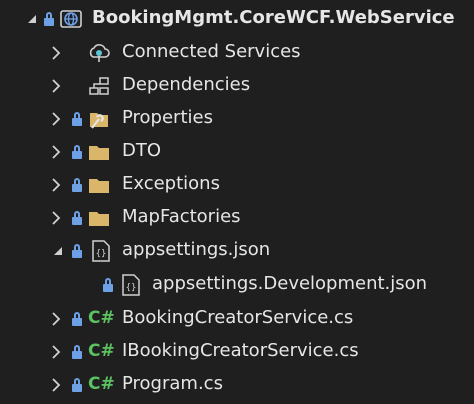 The image size is (474, 404). I want to click on tree-item-dependencies: Dependencies, so click(237, 85).